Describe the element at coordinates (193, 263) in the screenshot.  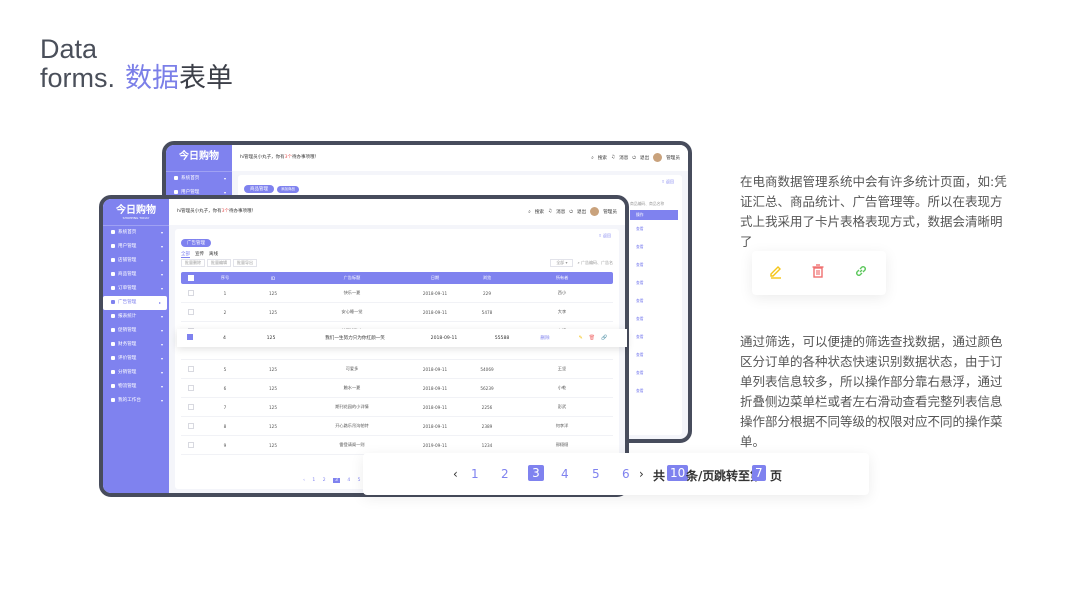
I see `batch-delete-button: 批量删除` at that location.